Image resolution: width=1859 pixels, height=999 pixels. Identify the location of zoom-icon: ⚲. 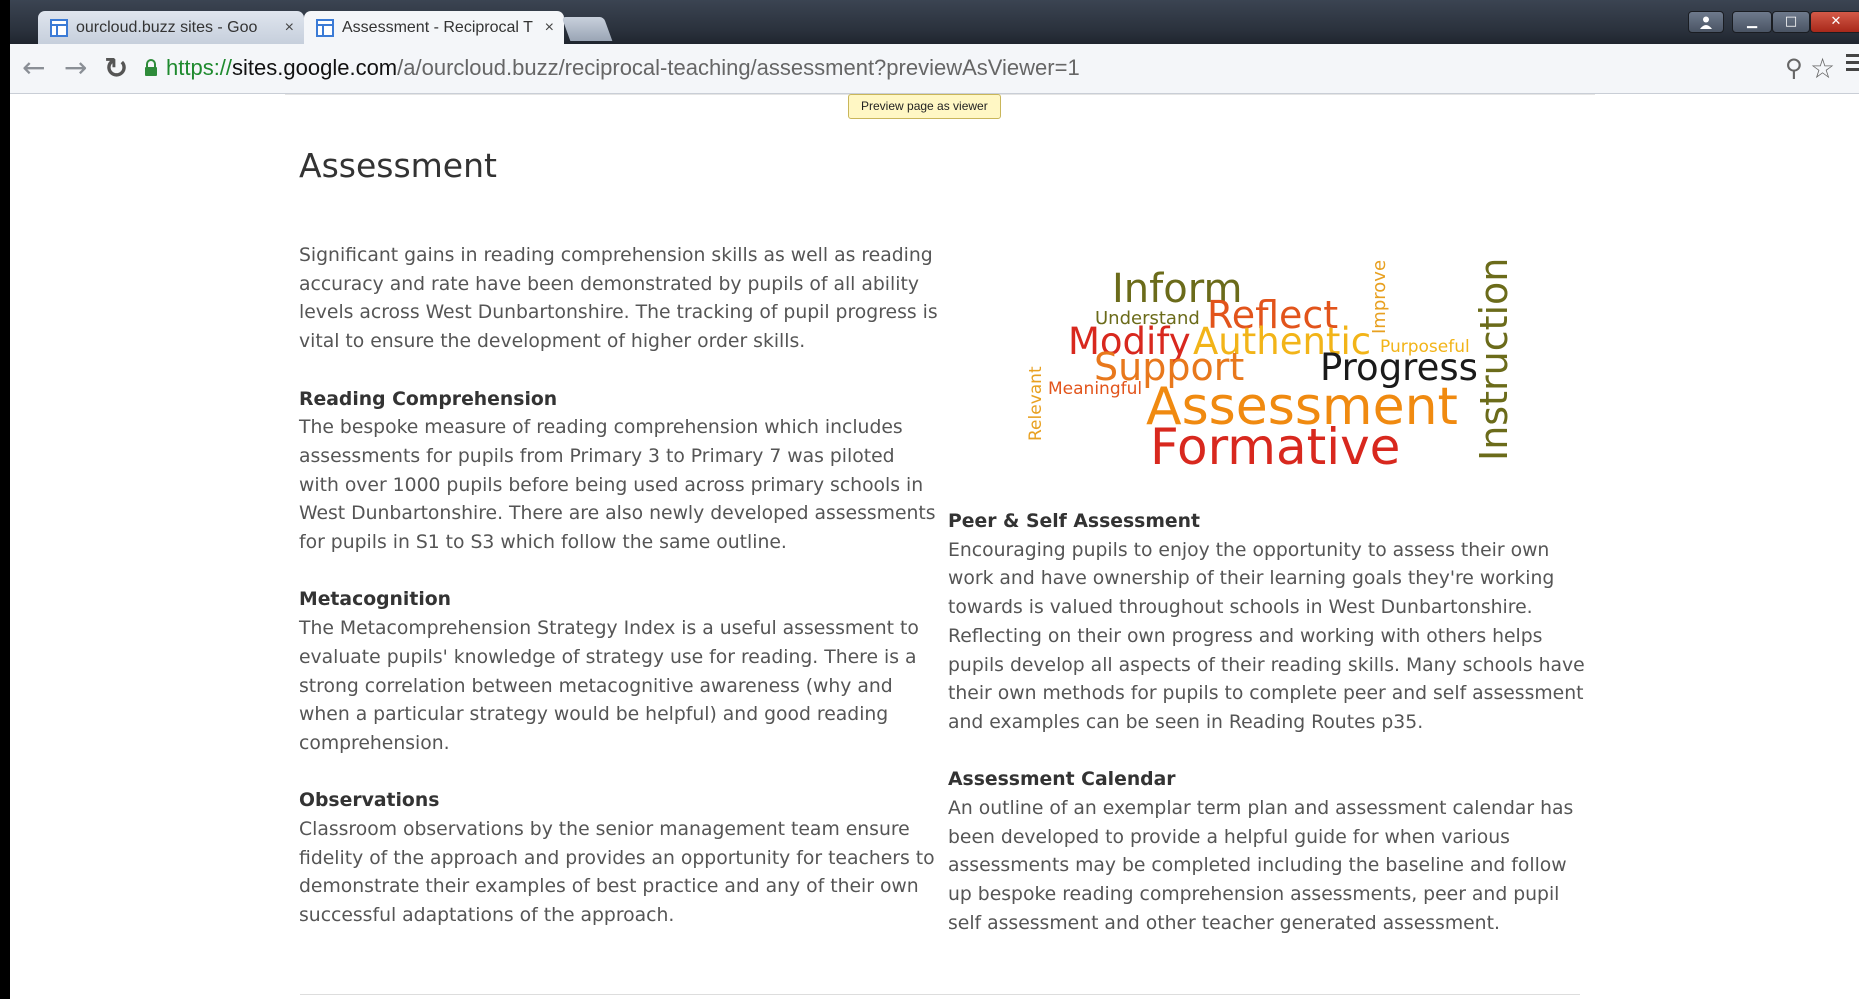
(1794, 68).